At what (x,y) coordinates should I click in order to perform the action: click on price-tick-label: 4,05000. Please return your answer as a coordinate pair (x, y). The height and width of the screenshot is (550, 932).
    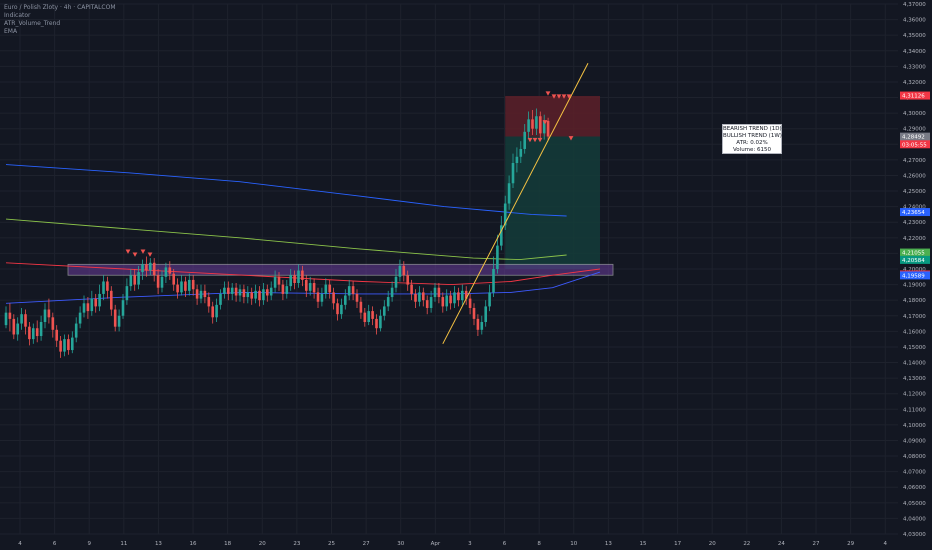
    Looking at the image, I should click on (914, 504).